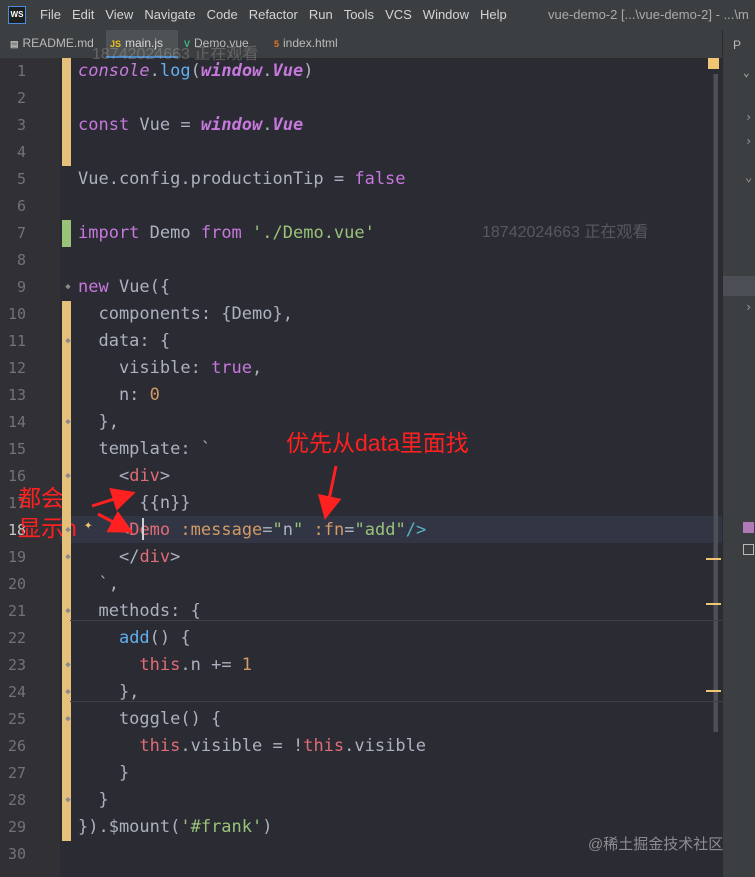 The image size is (755, 877). I want to click on menu-tools: Tools, so click(359, 14).